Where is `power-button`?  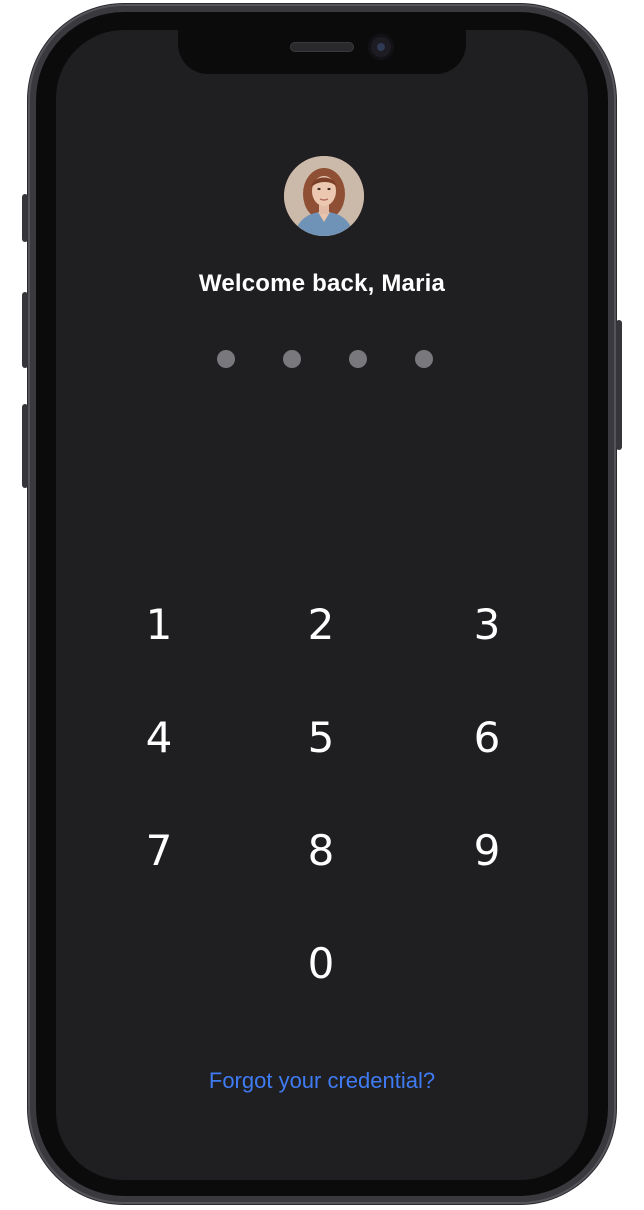 power-button is located at coordinates (619, 385).